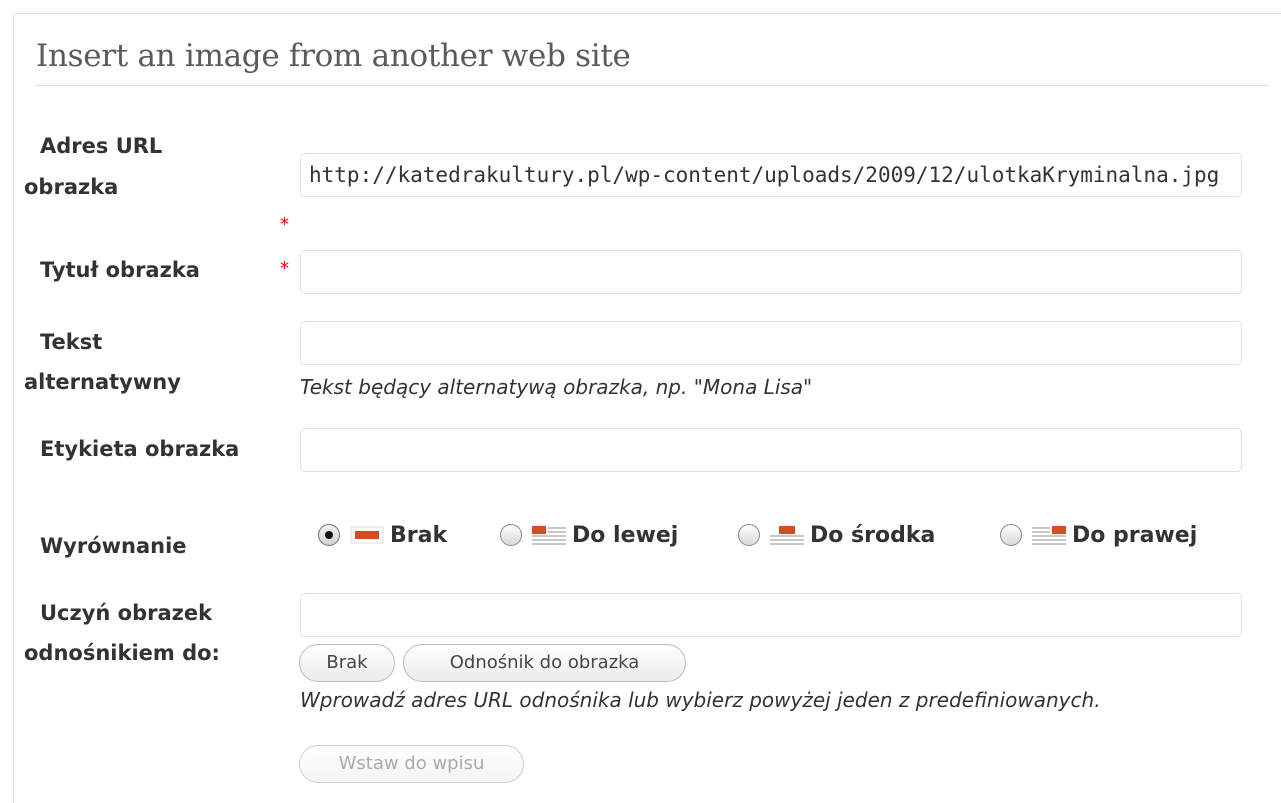 This screenshot has width=1281, height=803. I want to click on align-left-radio, so click(511, 535).